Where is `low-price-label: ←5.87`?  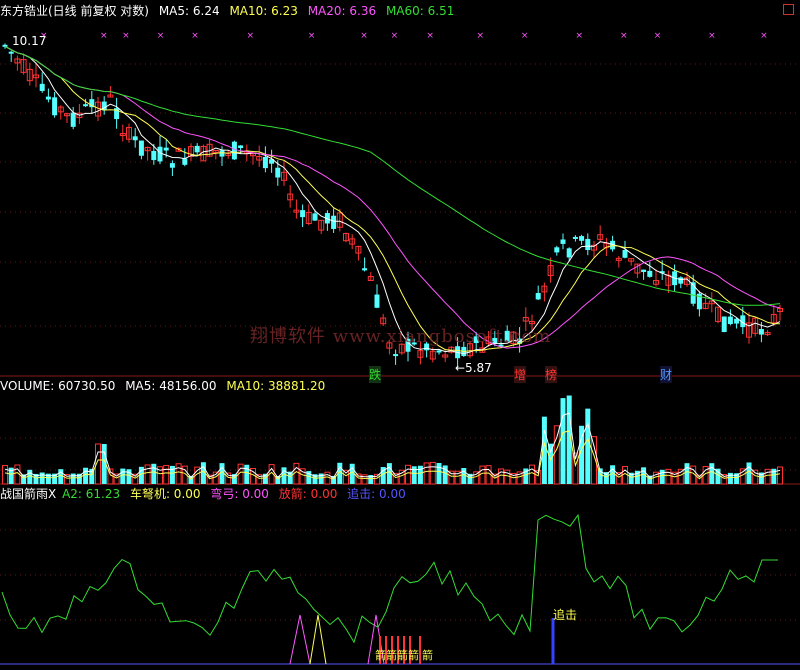
low-price-label: ←5.87 is located at coordinates (473, 368).